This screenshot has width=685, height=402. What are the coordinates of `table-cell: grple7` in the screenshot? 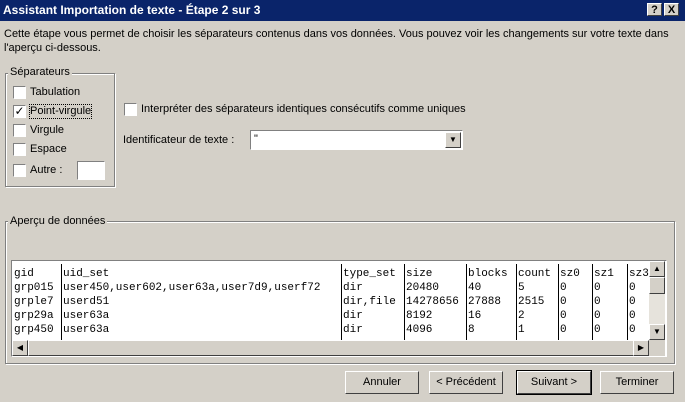 It's located at (34, 302).